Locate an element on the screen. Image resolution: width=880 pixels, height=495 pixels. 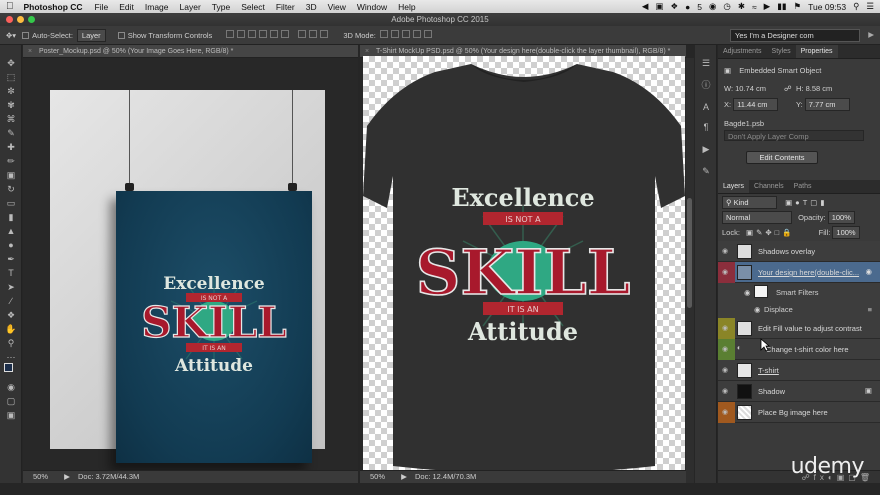
smart-object-thumbnail is located at coordinates (744, 272).